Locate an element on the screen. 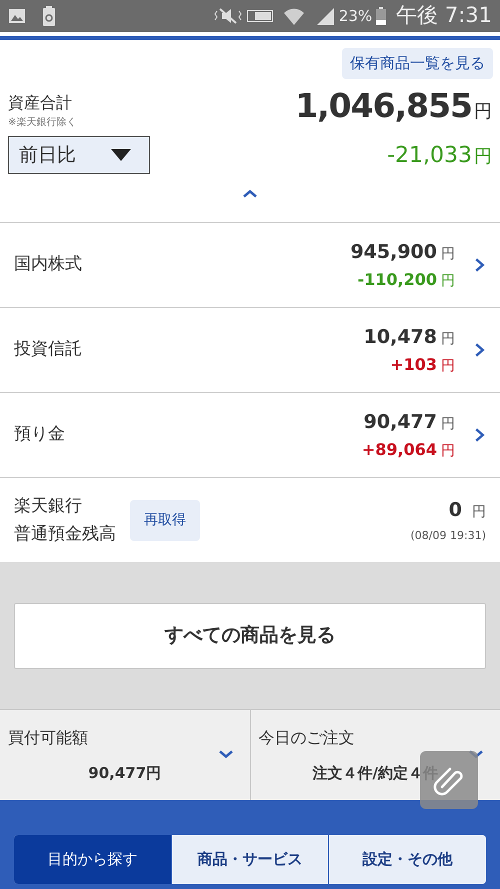 This screenshot has width=500, height=889. holding-value: 945,900 is located at coordinates (393, 252).